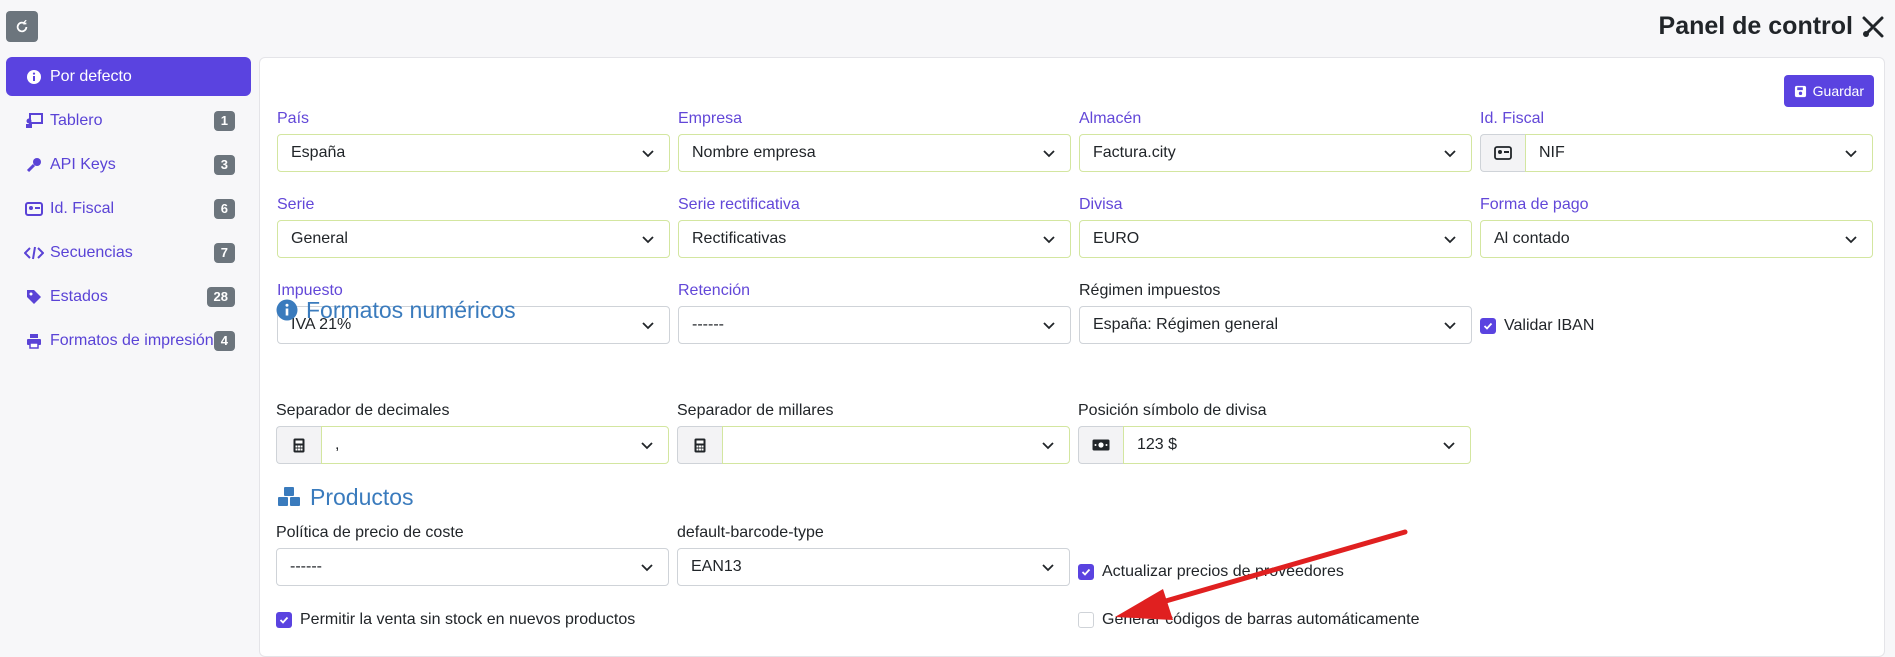 This screenshot has width=1895, height=657. I want to click on serie-select: General, so click(473, 239).